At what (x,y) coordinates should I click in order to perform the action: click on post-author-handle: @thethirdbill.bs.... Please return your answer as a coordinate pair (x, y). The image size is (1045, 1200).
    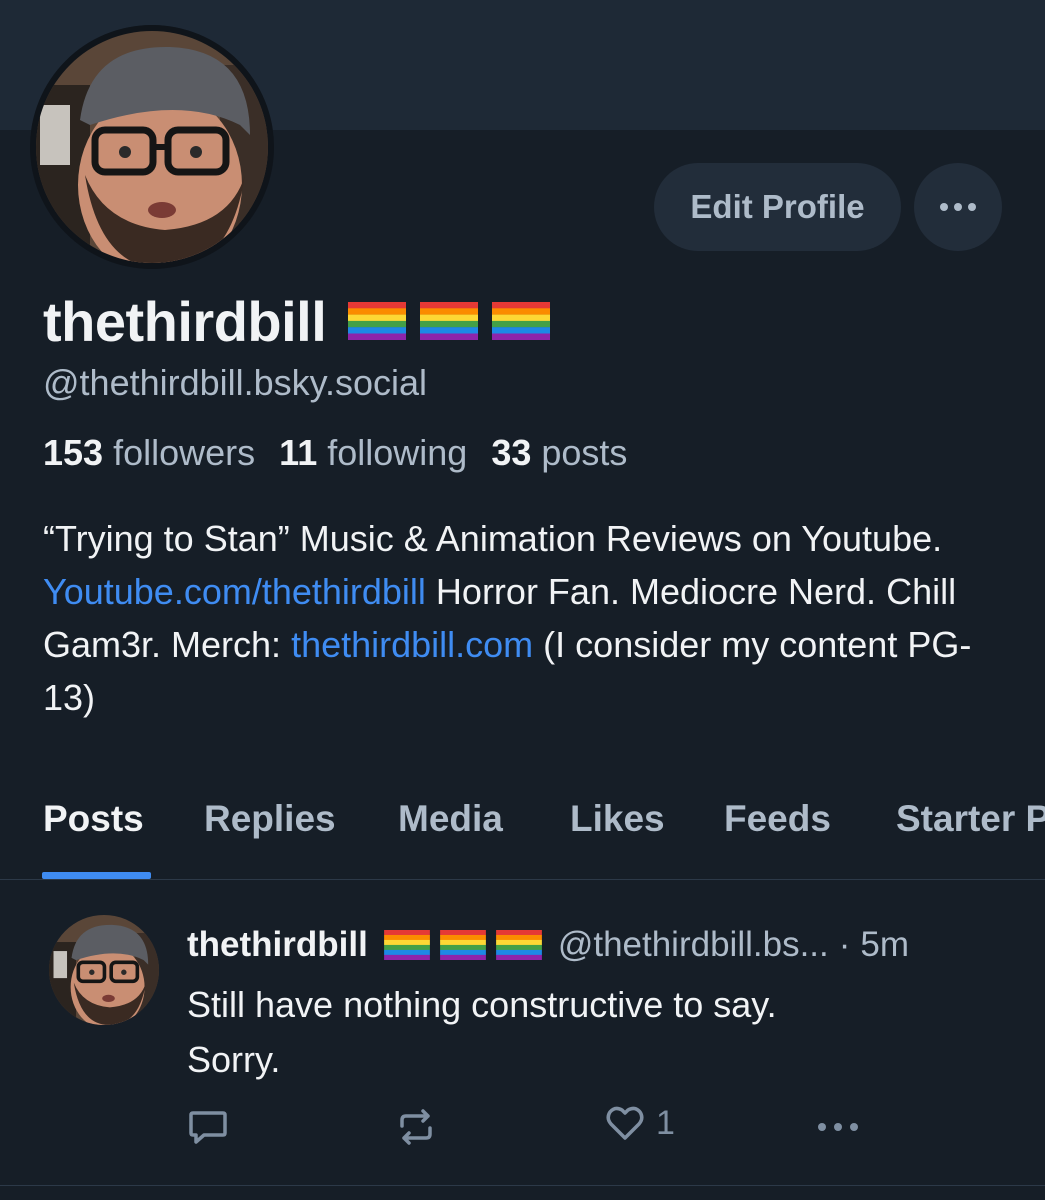
    Looking at the image, I should click on (693, 945).